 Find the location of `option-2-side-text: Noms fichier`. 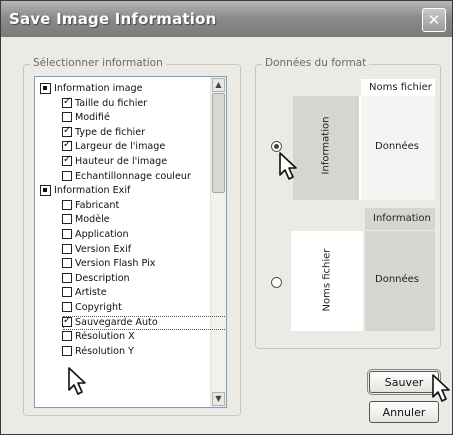

option-2-side-text: Noms fichier is located at coordinates (327, 280).